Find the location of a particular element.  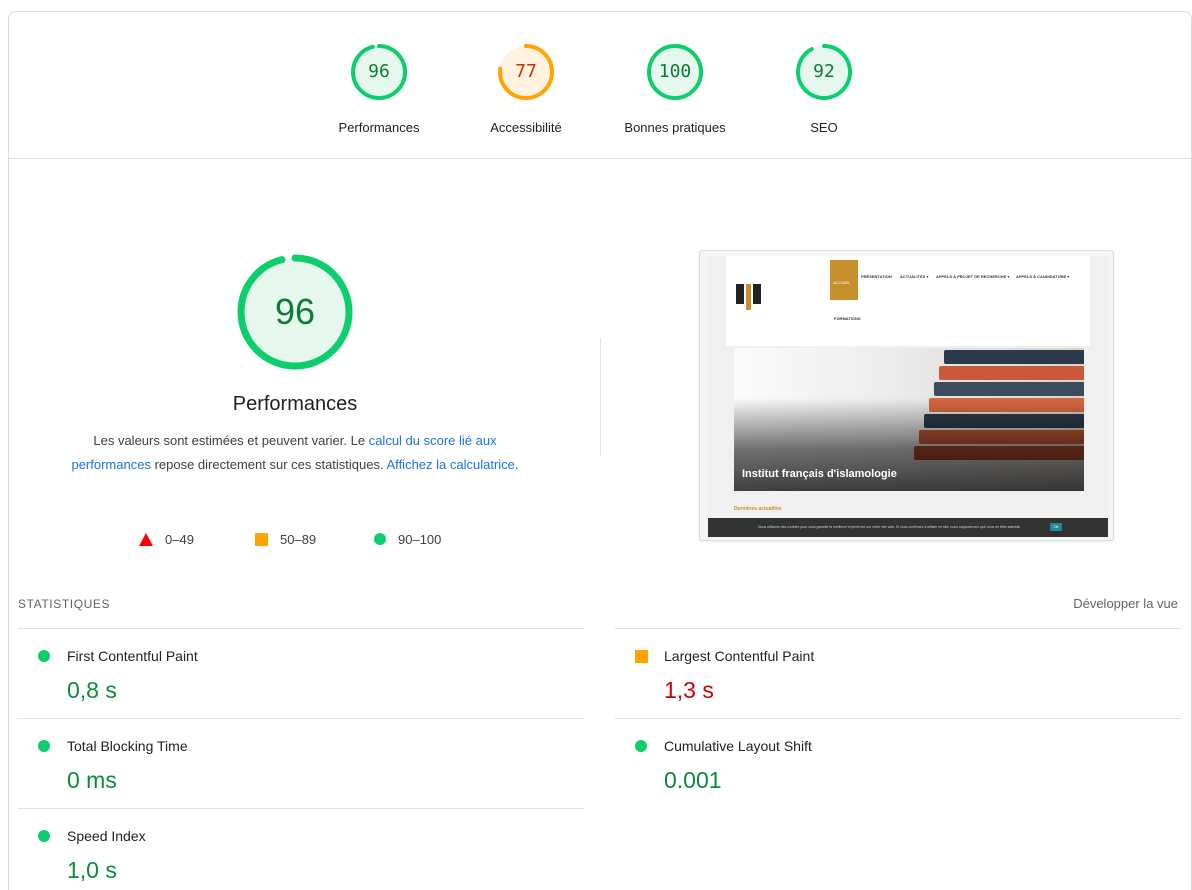

triangle-icon is located at coordinates (146, 539).